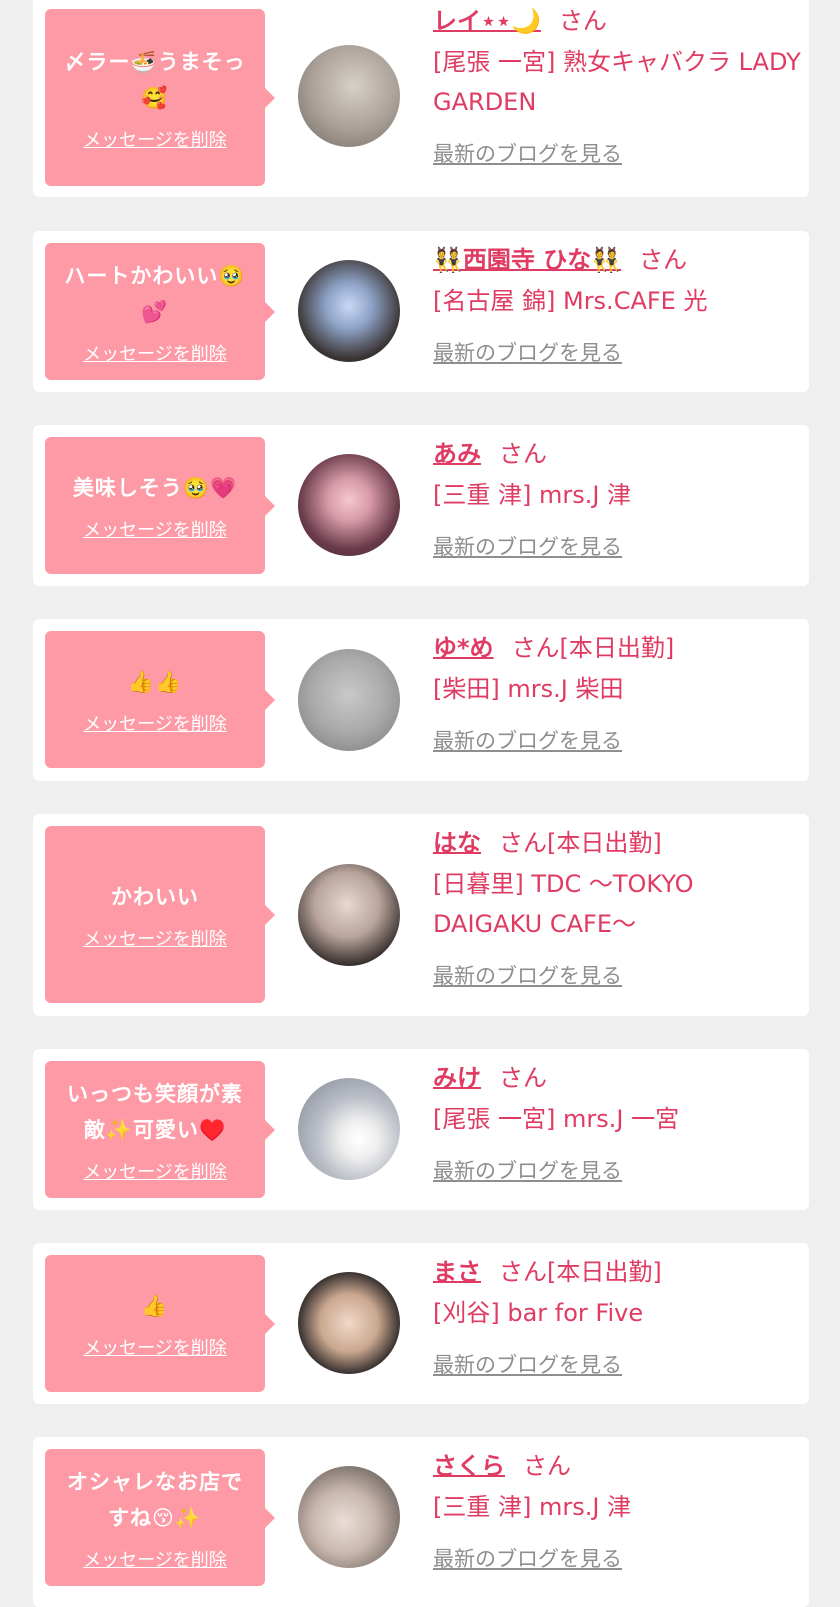  I want to click on message-bubble: 👍👍 メッセージを削除, so click(160, 699).